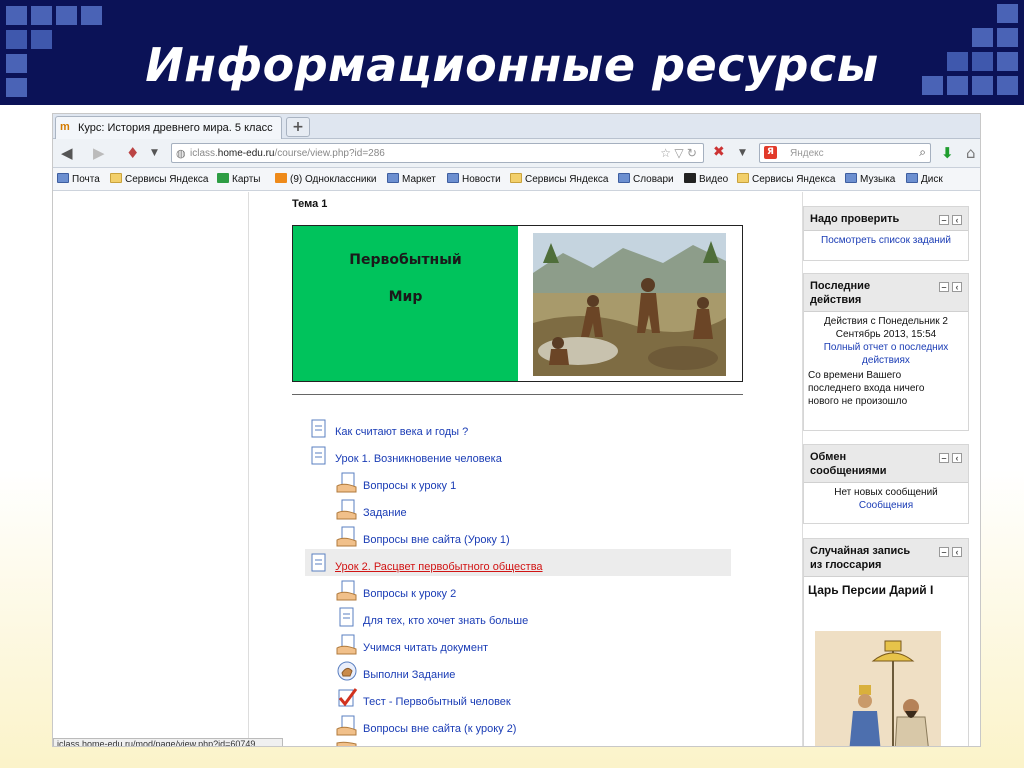 Image resolution: width=1024 pixels, height=768 pixels. I want to click on resource-link: Вопросы вне сайта (Уроку 1), so click(436, 540).